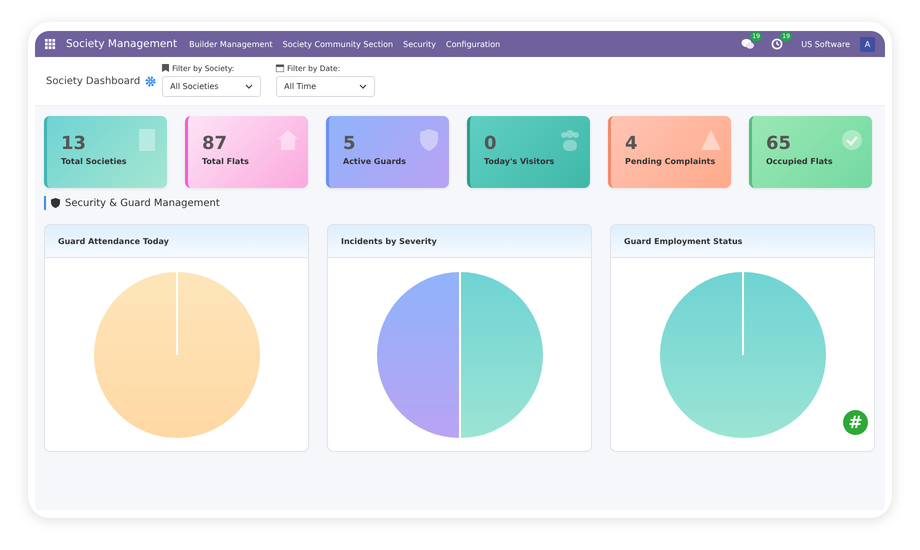 This screenshot has height=550, width=920. What do you see at coordinates (142, 203) in the screenshot?
I see `section-title: Security & Guard Management` at bounding box center [142, 203].